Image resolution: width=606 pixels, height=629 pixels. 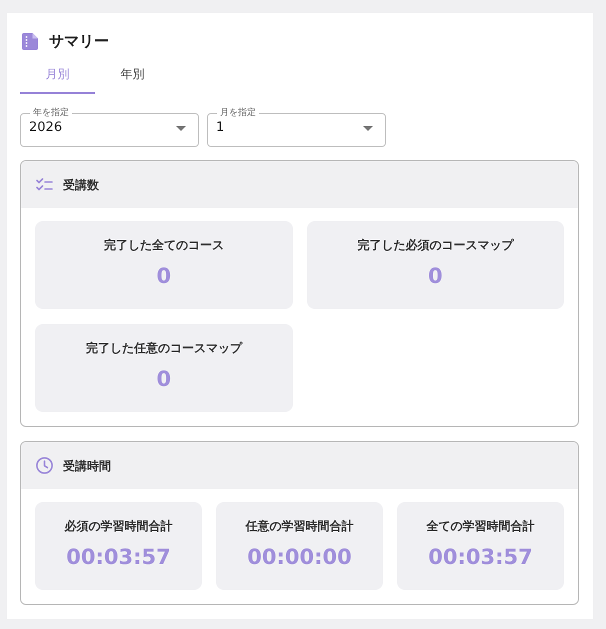 I want to click on dropdown-select: 月を指定 1, so click(x=296, y=127).